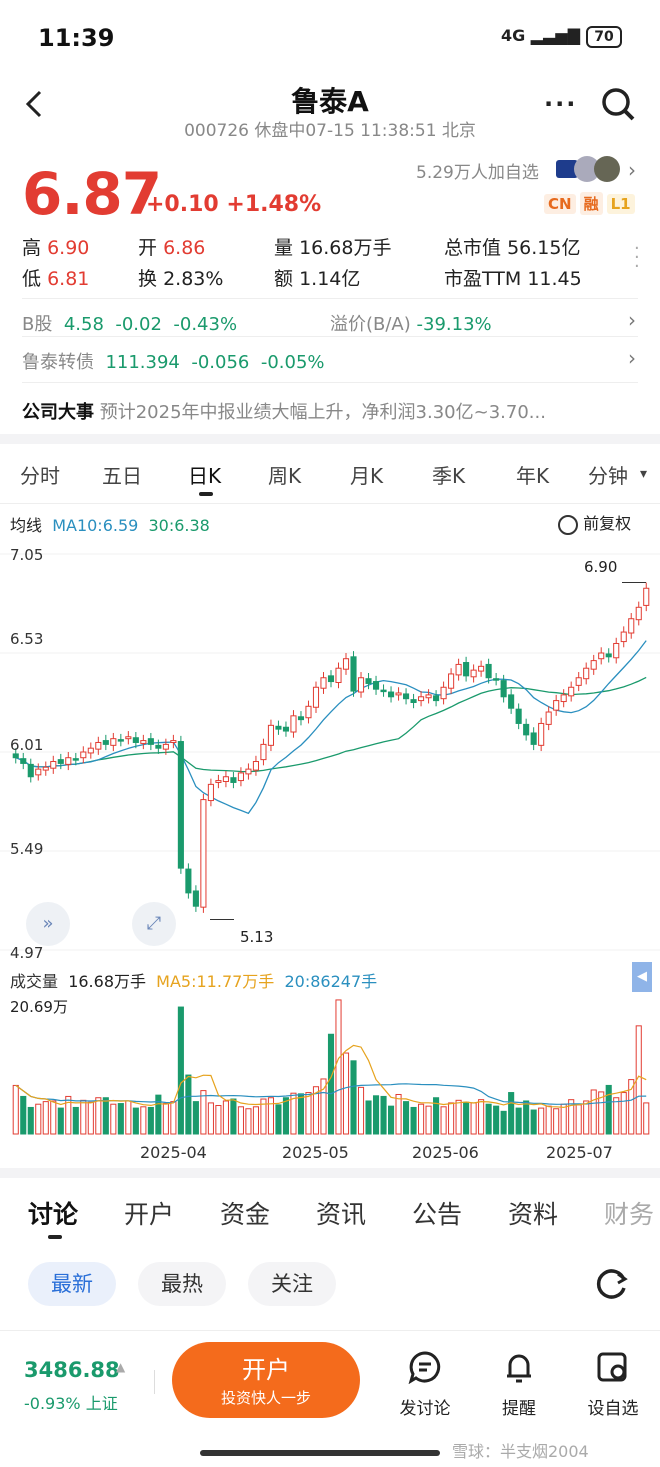 The image size is (660, 1467). What do you see at coordinates (533, 1213) in the screenshot?
I see `tab-profile: 资料` at bounding box center [533, 1213].